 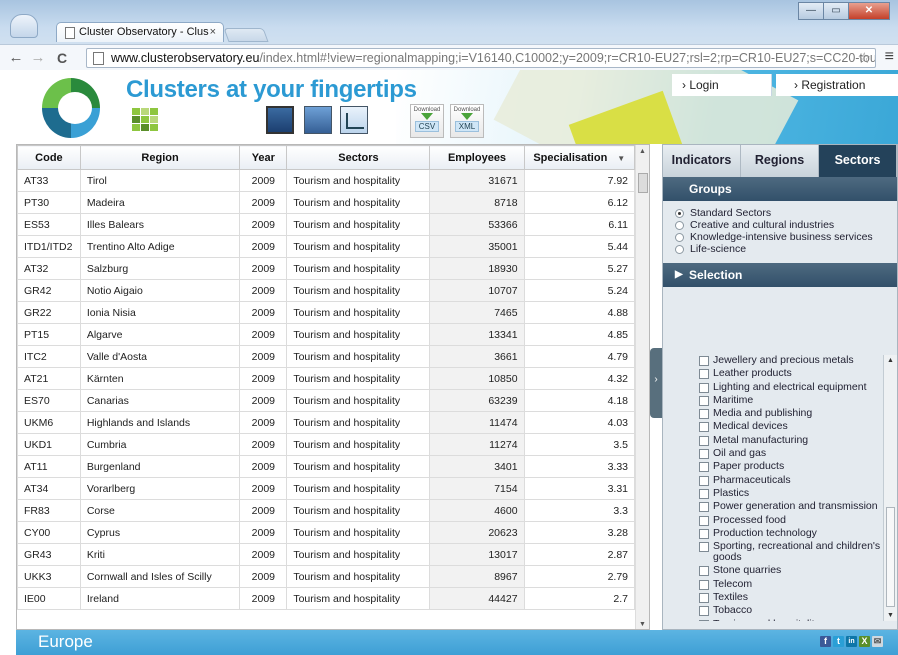 What do you see at coordinates (160, 157) in the screenshot?
I see `column-header-region: Region` at bounding box center [160, 157].